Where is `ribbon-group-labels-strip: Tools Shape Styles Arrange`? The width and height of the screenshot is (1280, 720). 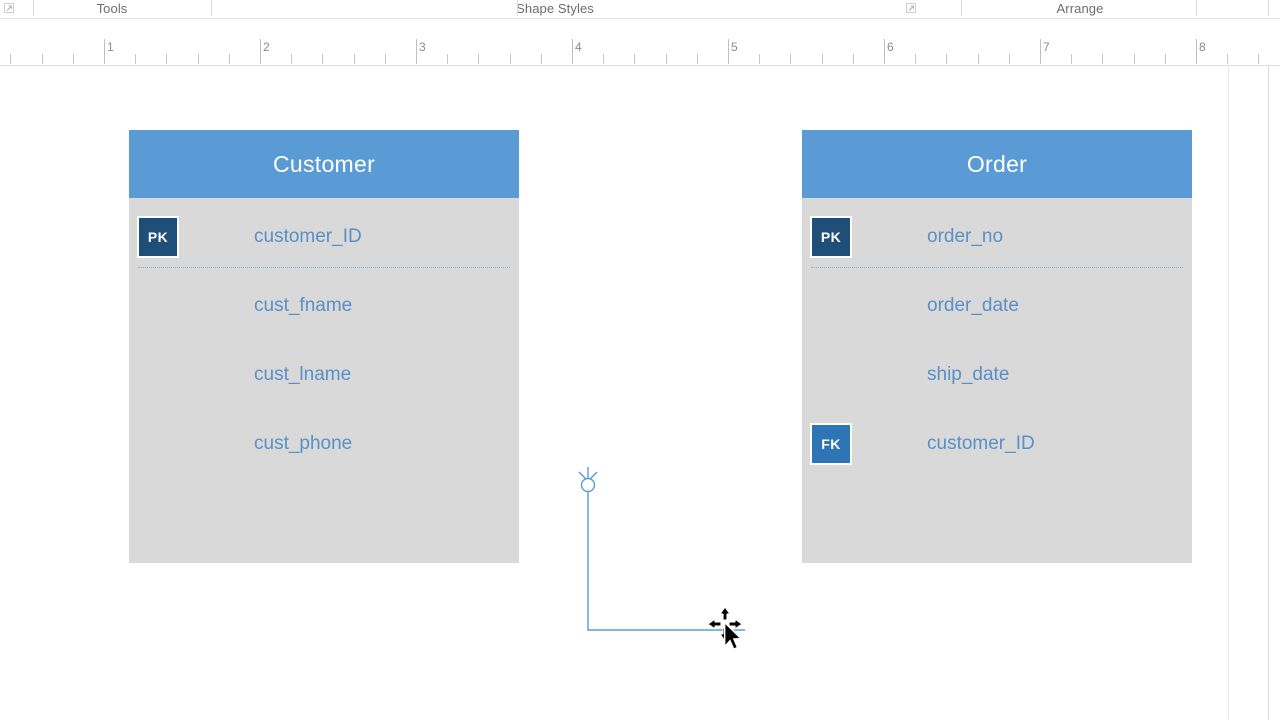 ribbon-group-labels-strip: Tools Shape Styles Arrange is located at coordinates (640, 9).